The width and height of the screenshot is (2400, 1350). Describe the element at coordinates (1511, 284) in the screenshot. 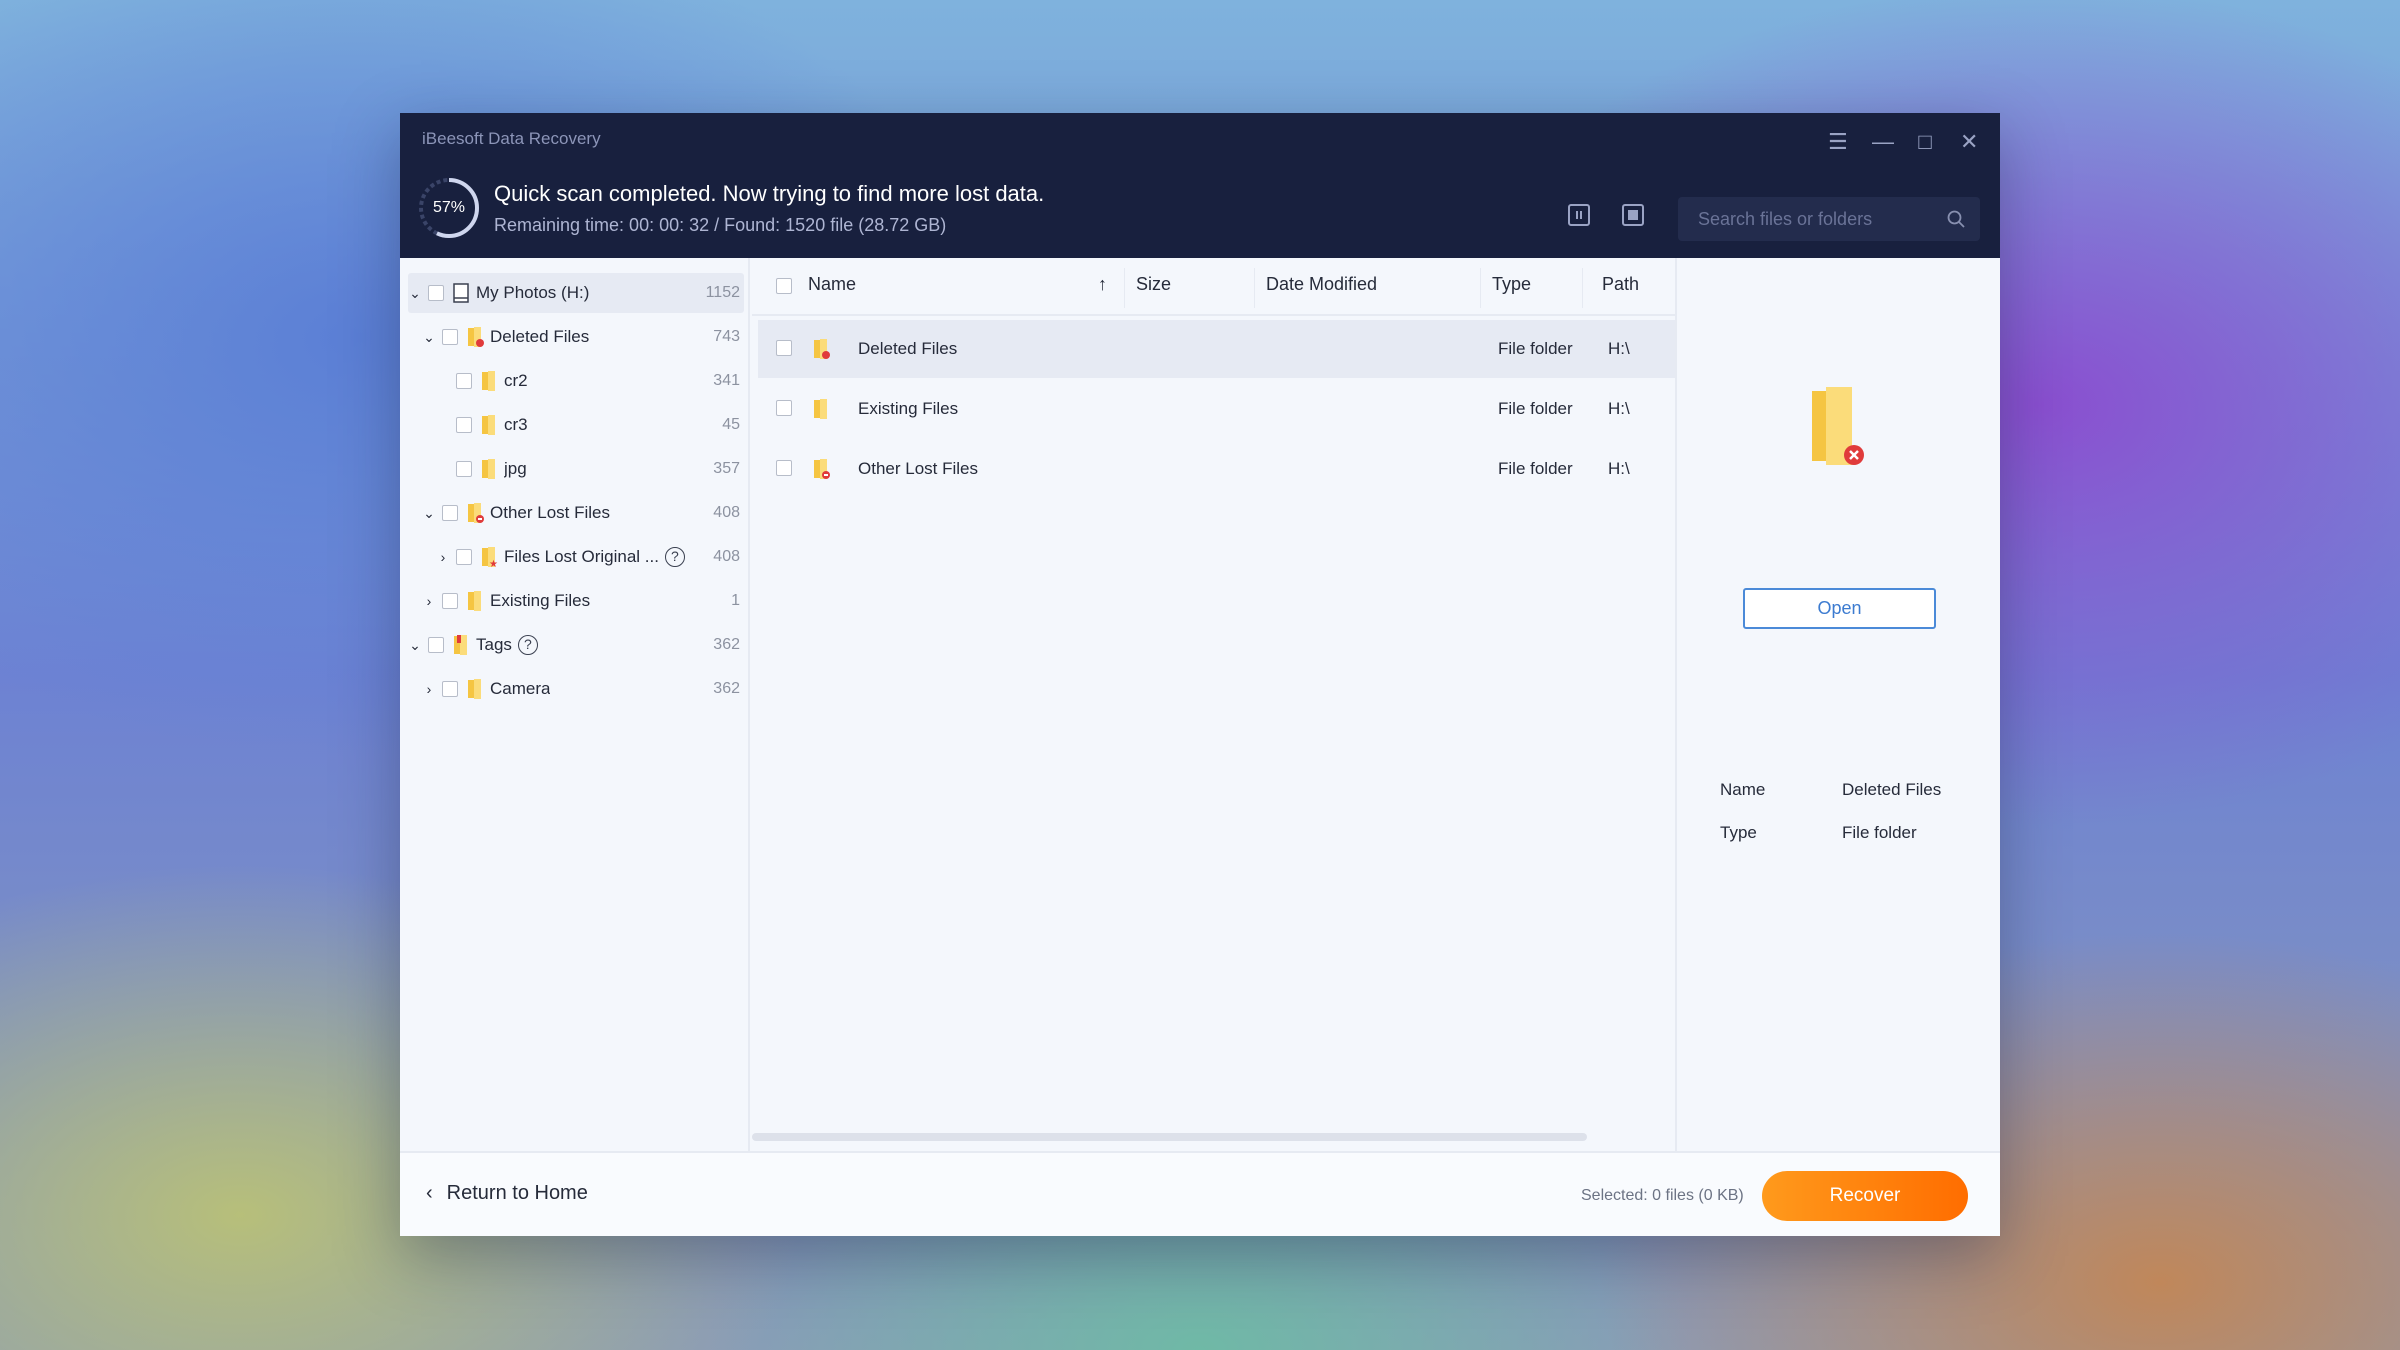

I see `column-type: Type` at that location.